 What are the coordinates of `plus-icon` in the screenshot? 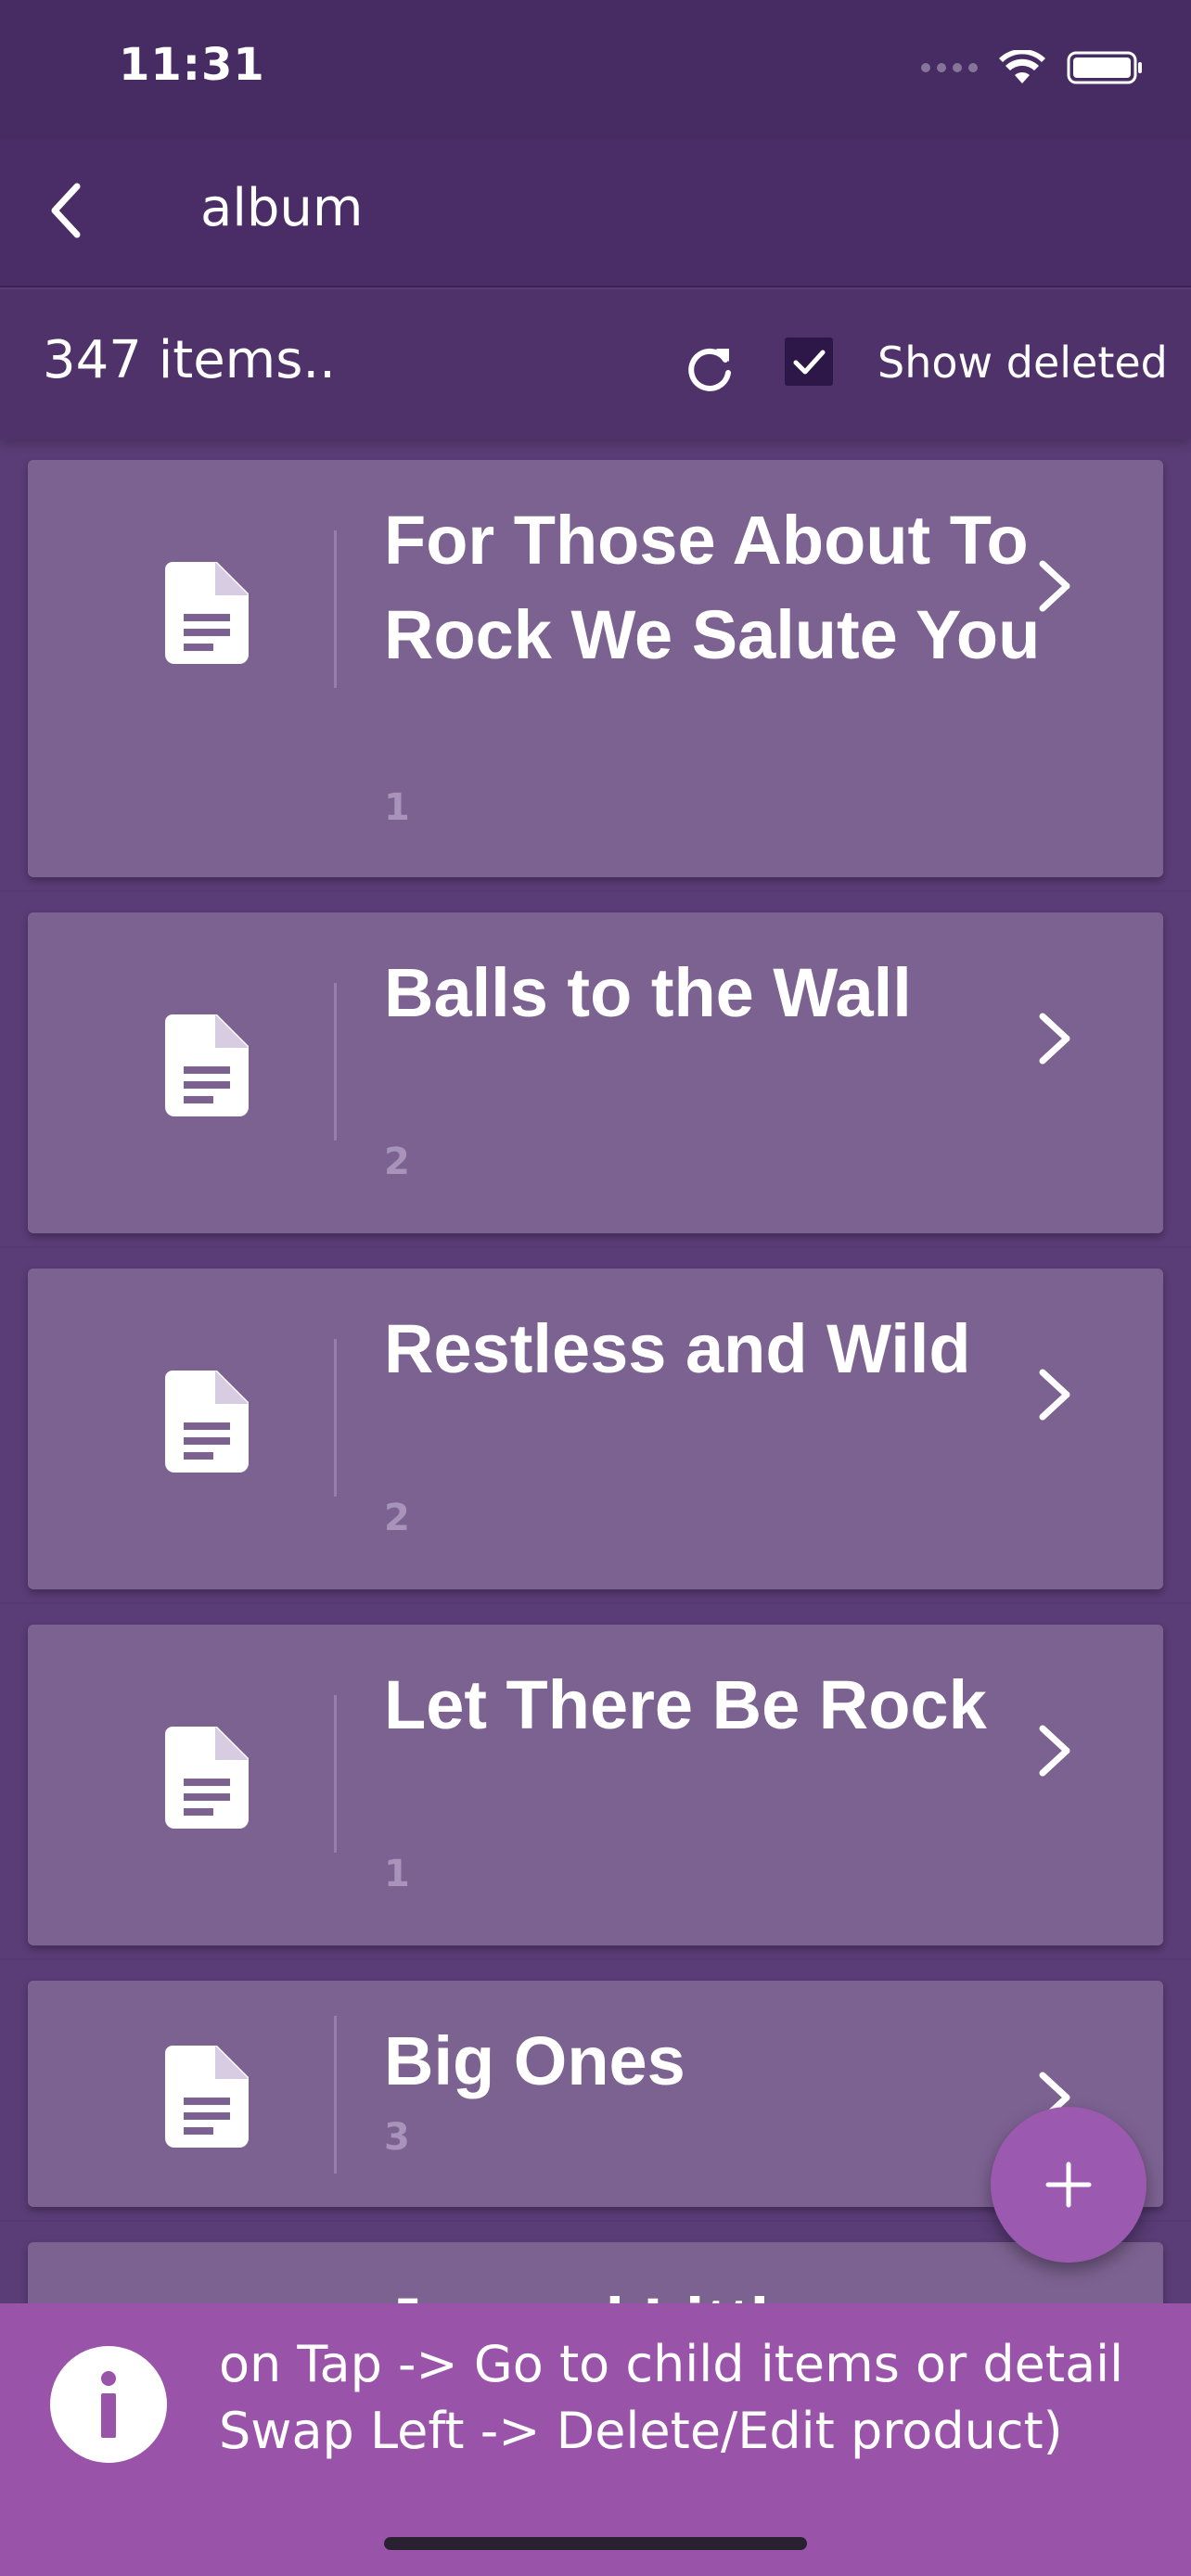 It's located at (1068, 2185).